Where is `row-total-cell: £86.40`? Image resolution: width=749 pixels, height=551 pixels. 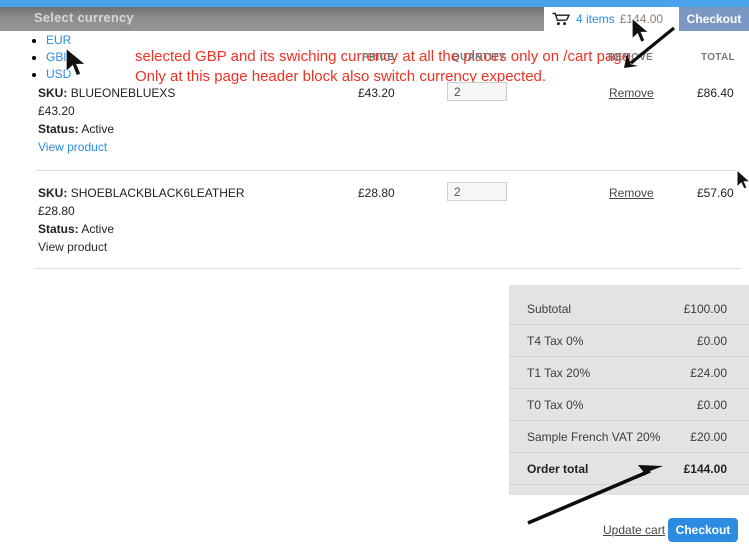
row-total-cell: £86.40 is located at coordinates (715, 93).